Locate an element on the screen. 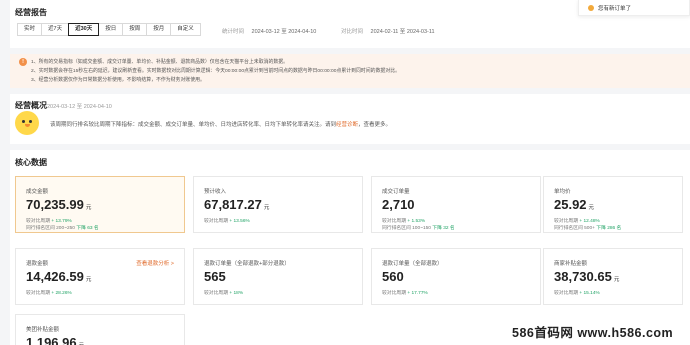  metric-value: 560 is located at coordinates (393, 276).